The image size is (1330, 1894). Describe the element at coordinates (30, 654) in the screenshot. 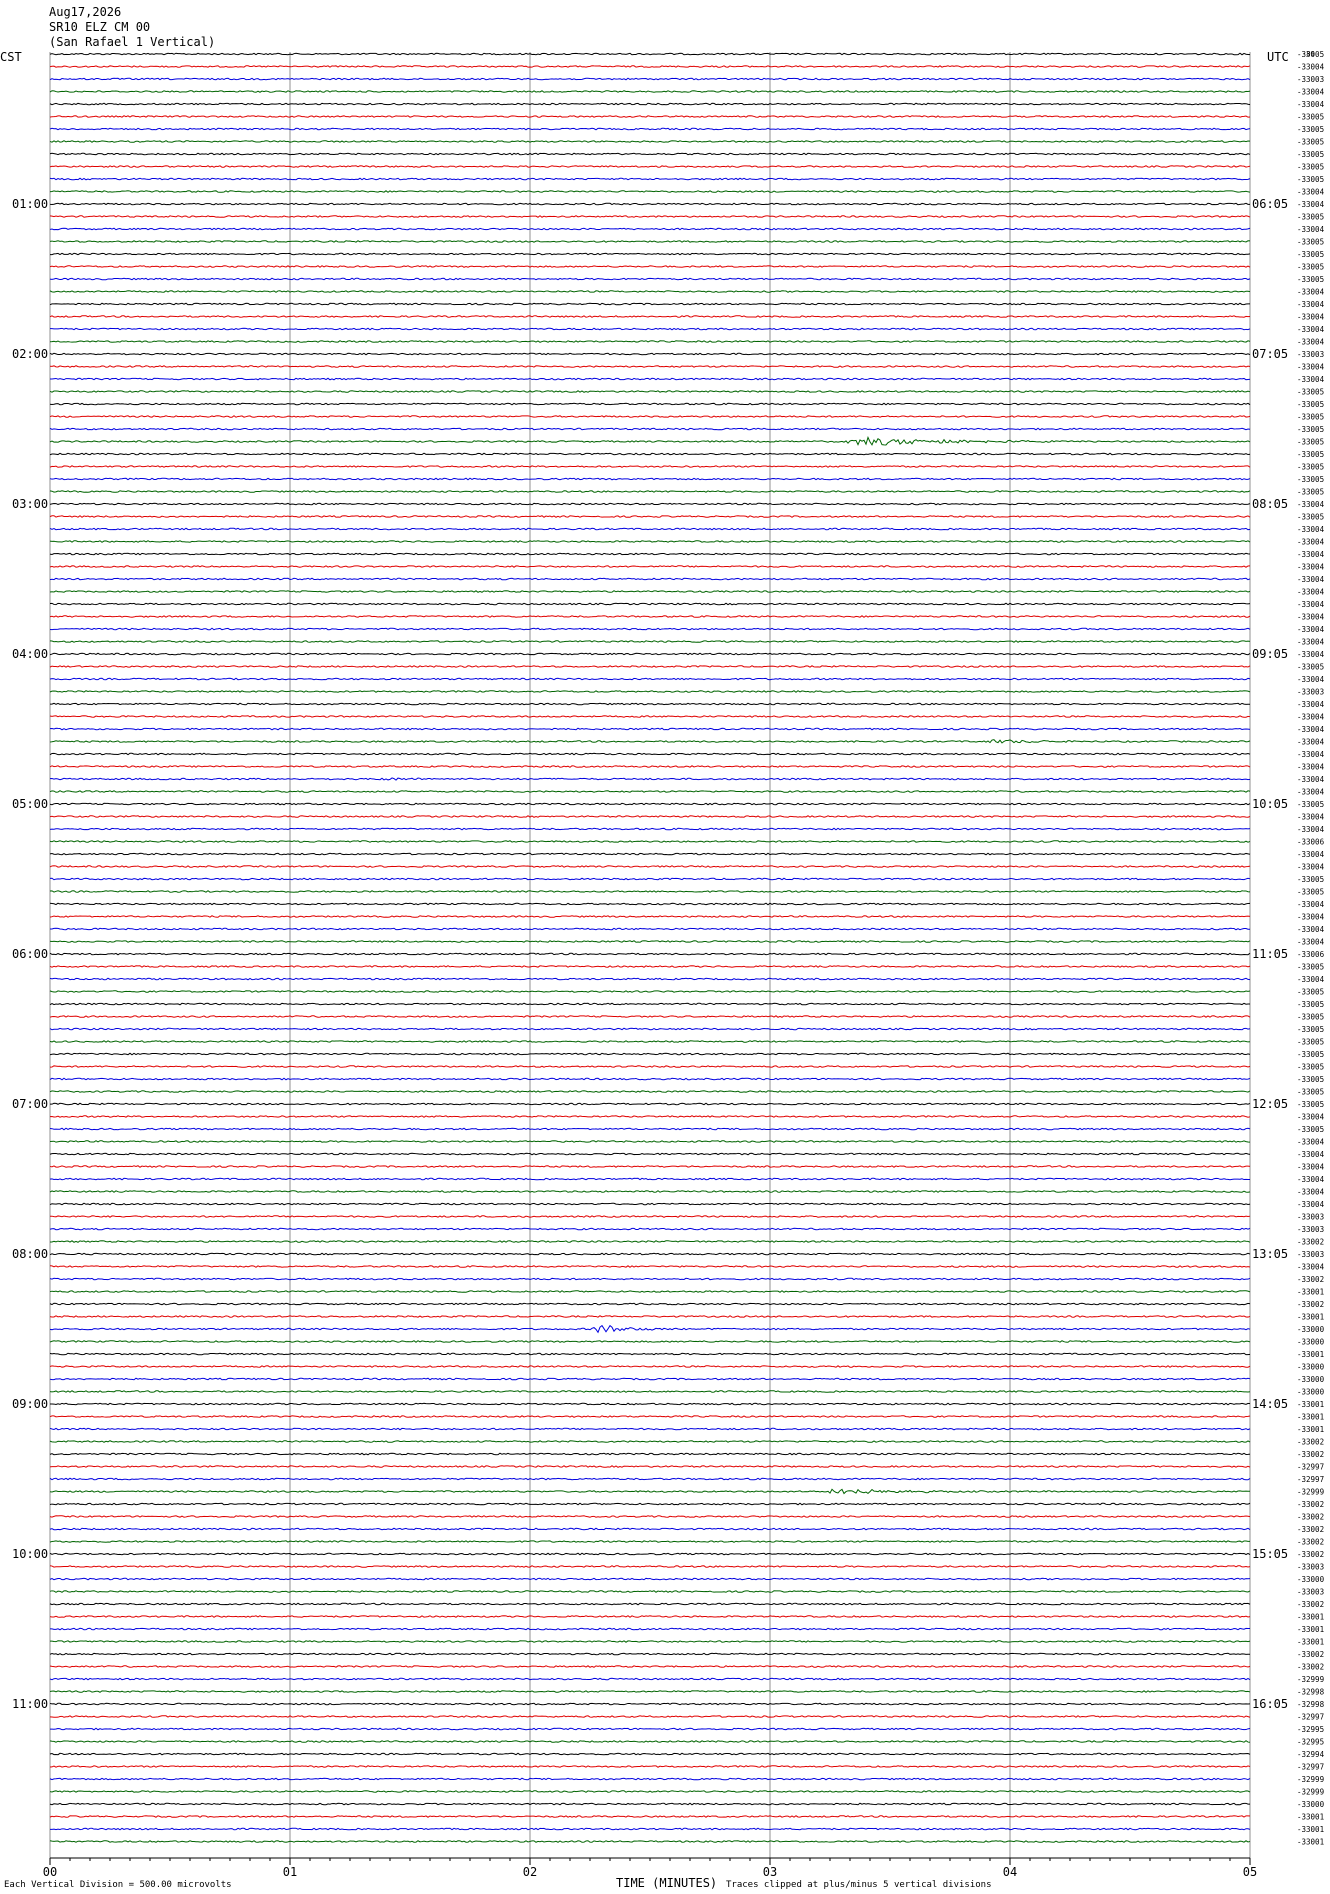

I see `left-hour-label: 04:00` at that location.